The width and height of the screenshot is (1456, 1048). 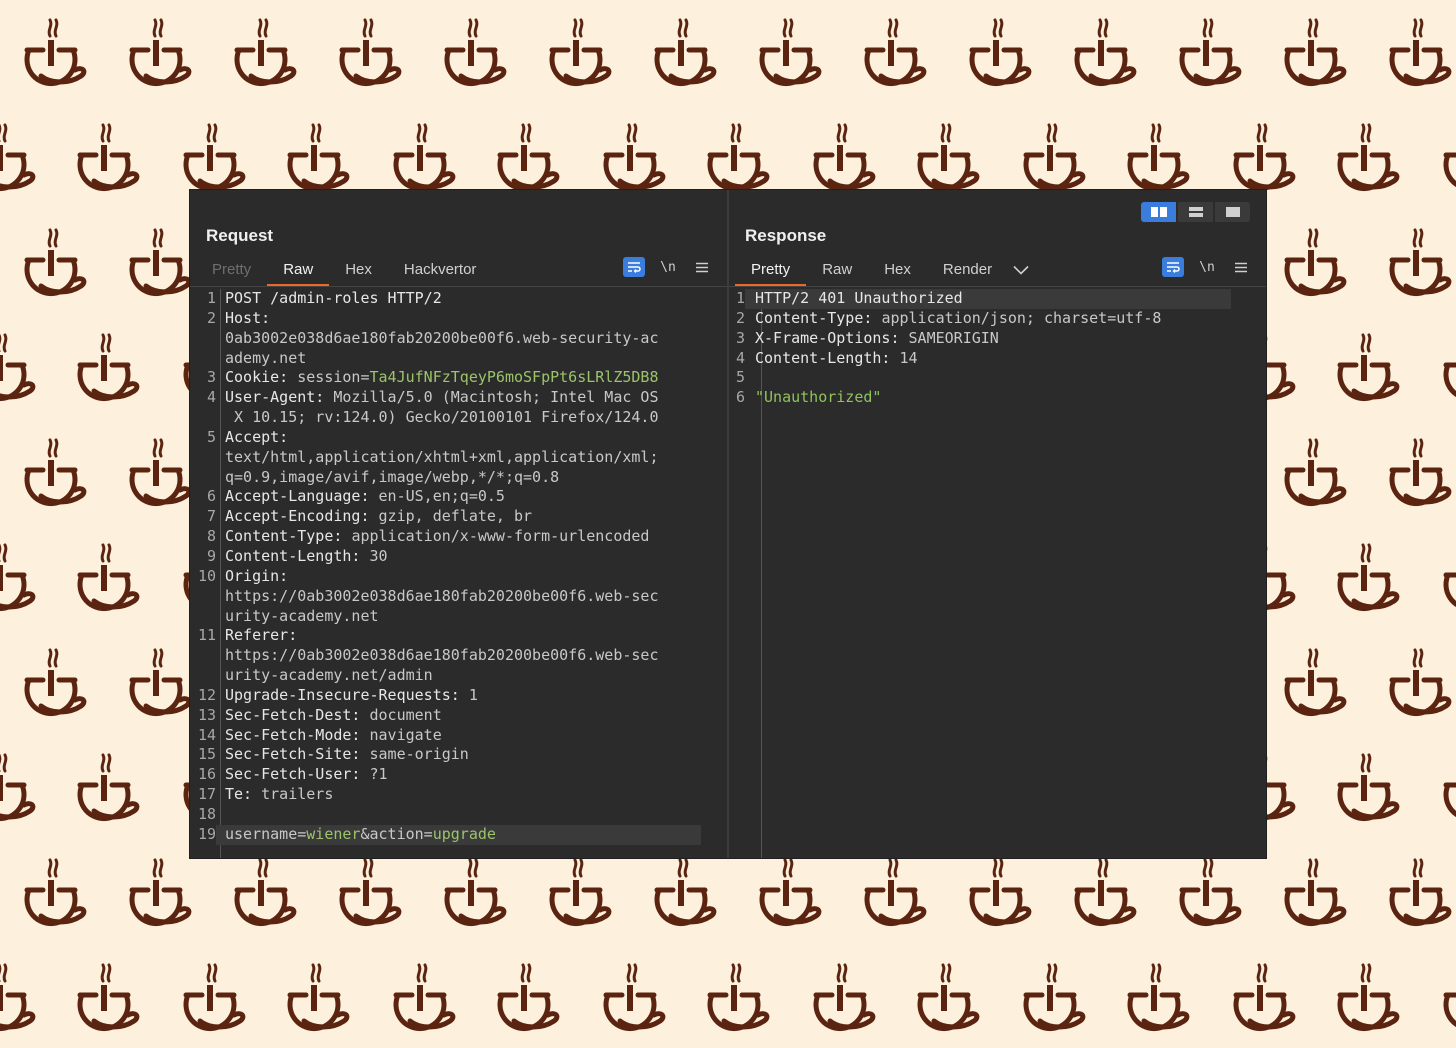 I want to click on request-line: 12 Upgrade-Insecure-Requests: 1, so click(x=458, y=696).